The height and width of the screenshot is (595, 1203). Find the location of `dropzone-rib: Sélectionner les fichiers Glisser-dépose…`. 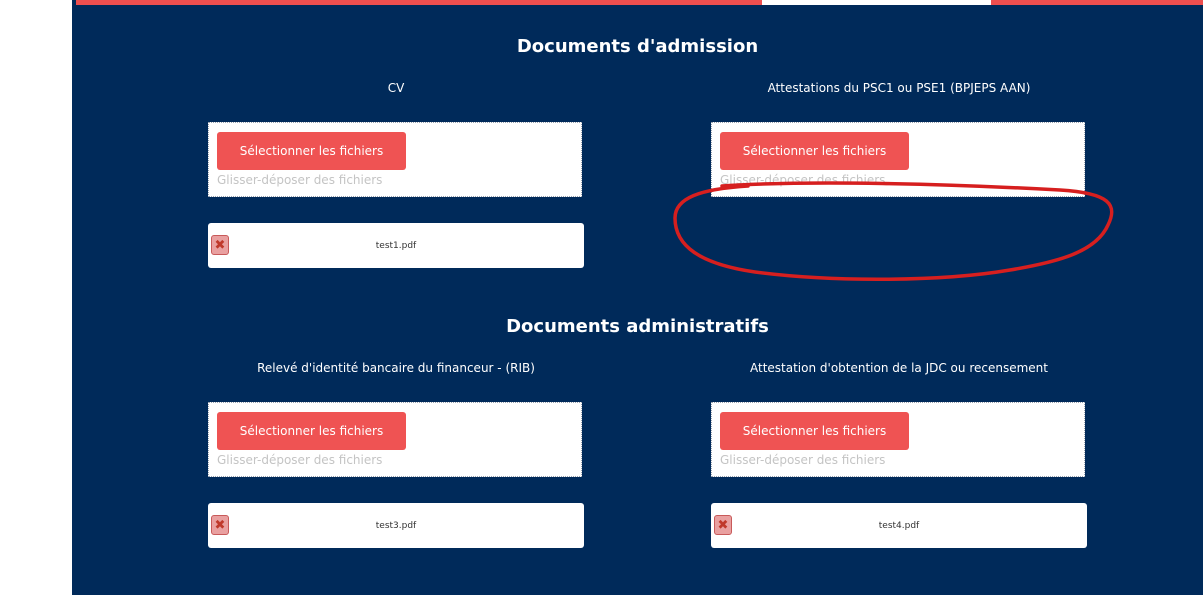

dropzone-rib: Sélectionner les fichiers Glisser-dépose… is located at coordinates (395, 439).